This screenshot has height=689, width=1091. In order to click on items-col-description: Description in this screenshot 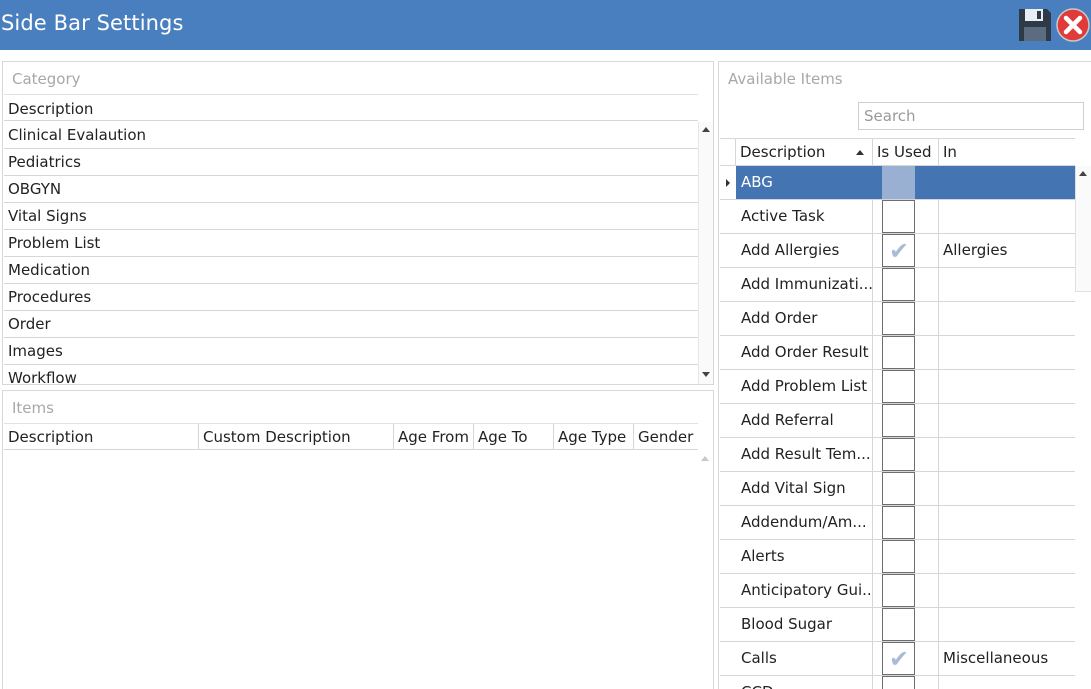, I will do `click(101, 437)`.